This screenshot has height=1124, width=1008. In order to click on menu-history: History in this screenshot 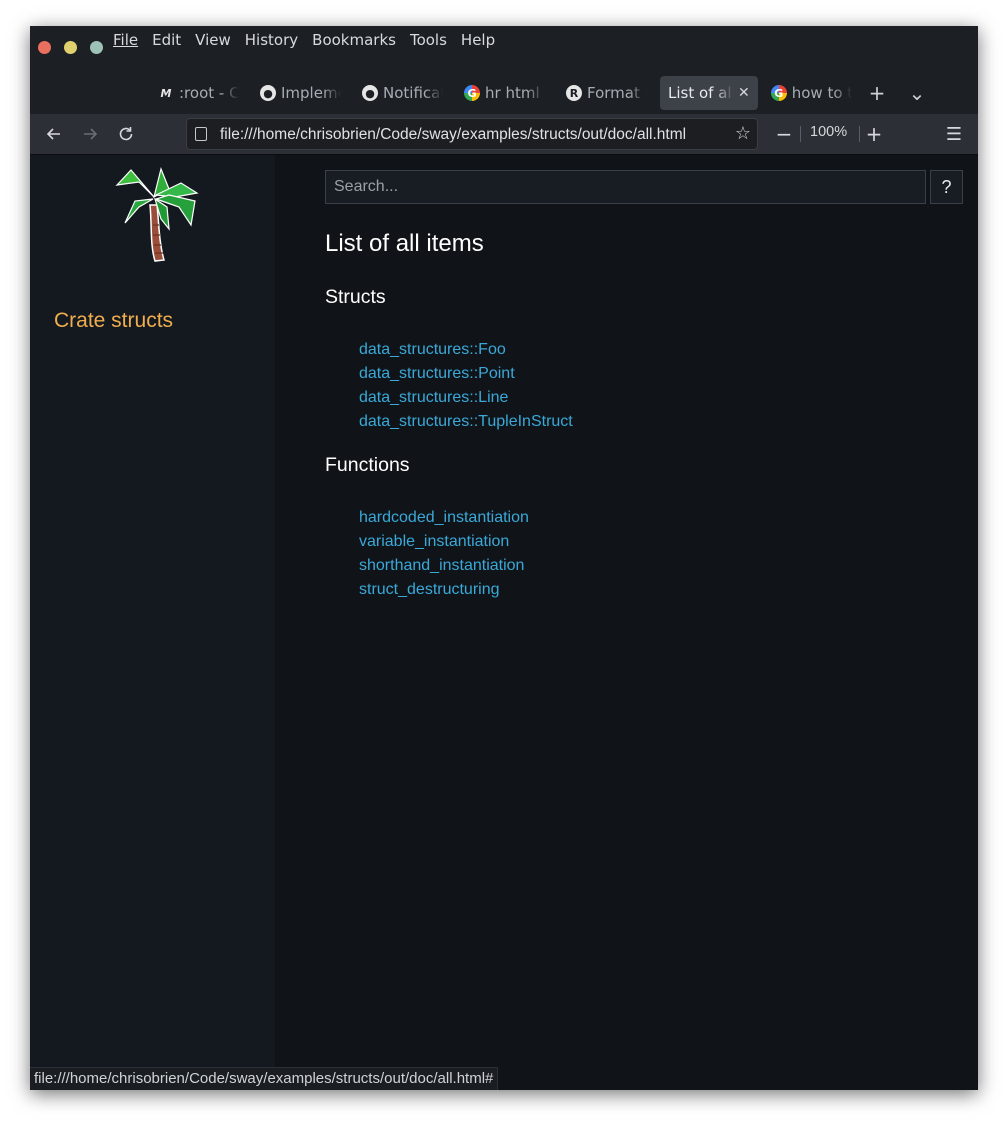, I will do `click(271, 41)`.